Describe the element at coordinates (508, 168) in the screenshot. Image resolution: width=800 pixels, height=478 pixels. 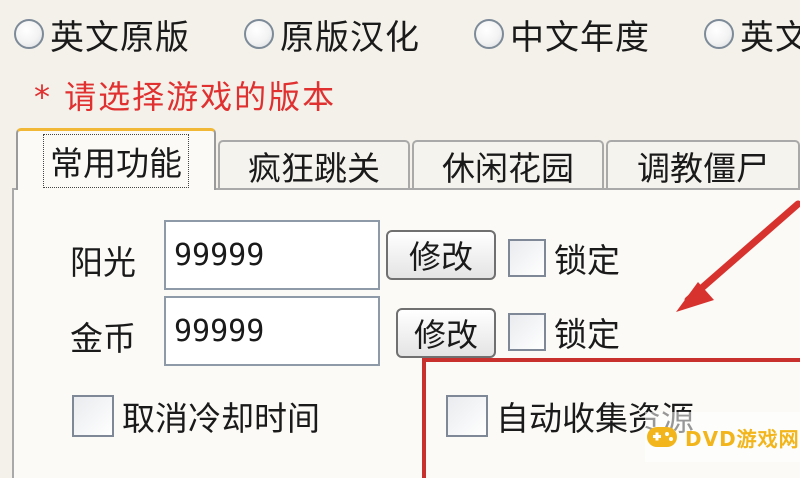
I see `tab-label: 休闲花园` at that location.